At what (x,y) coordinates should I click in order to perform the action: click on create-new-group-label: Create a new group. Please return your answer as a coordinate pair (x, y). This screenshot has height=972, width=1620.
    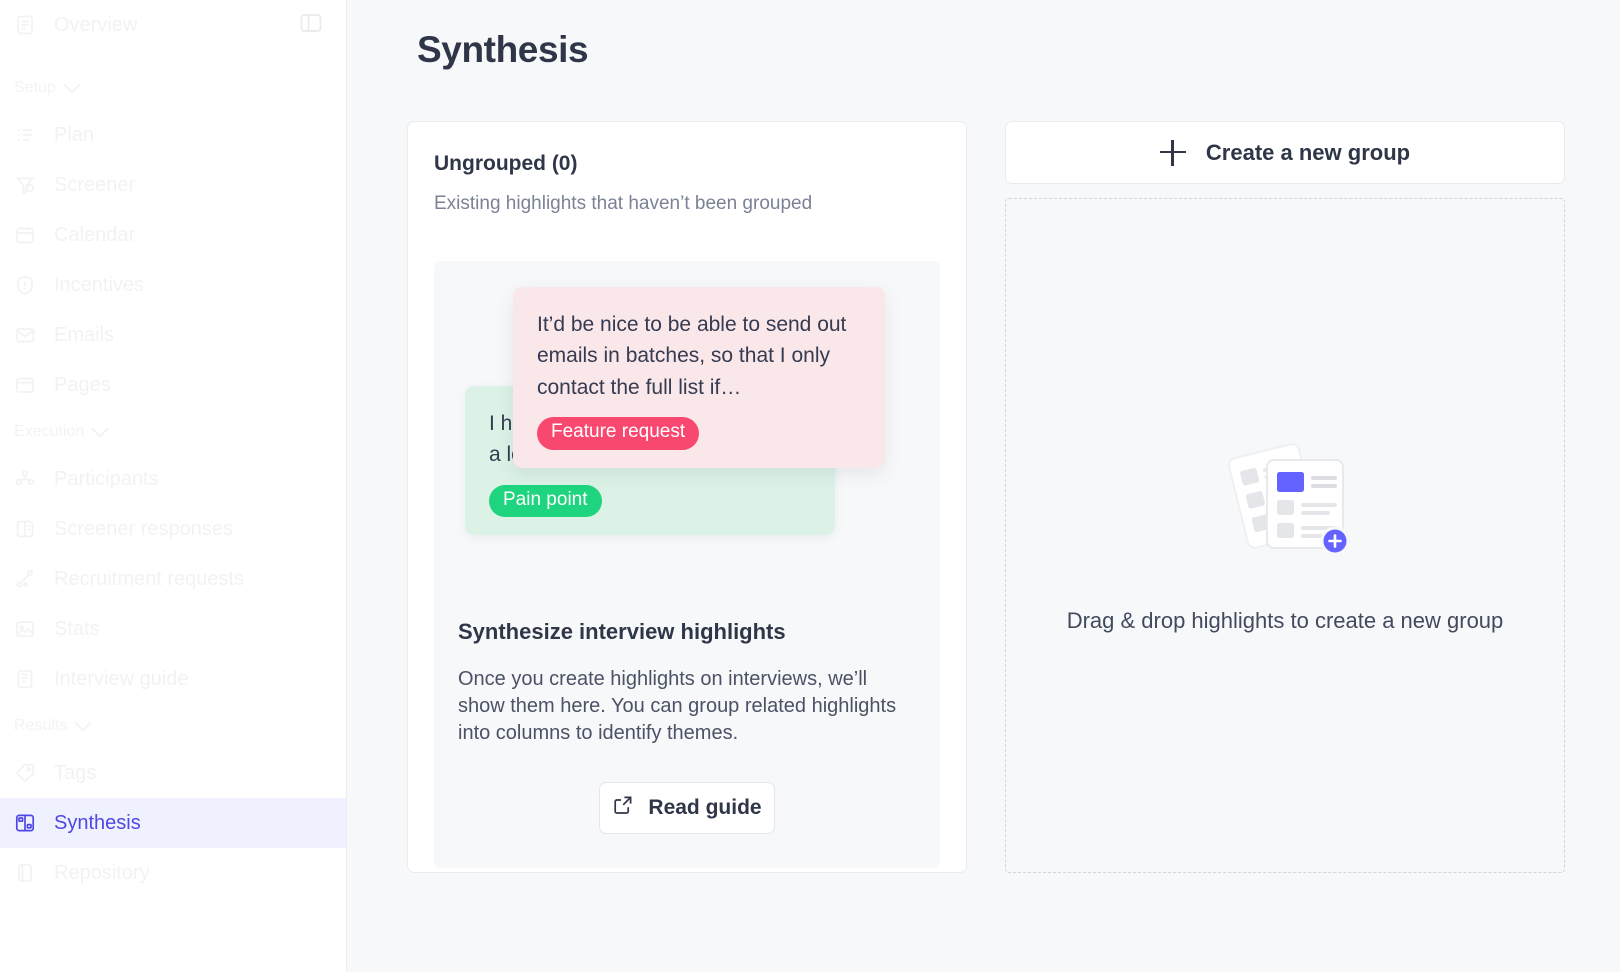
    Looking at the image, I should click on (1308, 152).